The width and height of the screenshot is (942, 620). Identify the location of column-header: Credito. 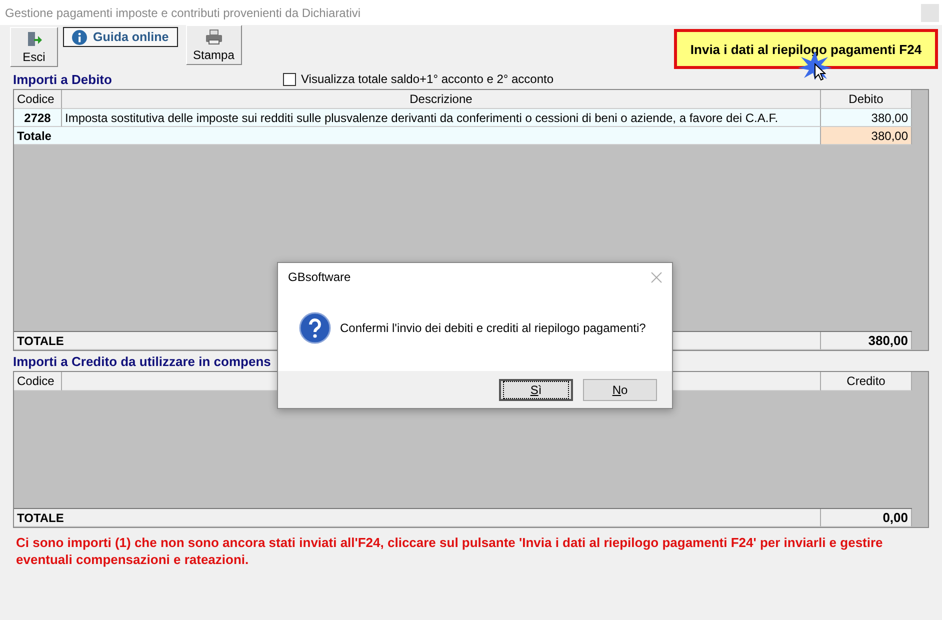
(866, 381).